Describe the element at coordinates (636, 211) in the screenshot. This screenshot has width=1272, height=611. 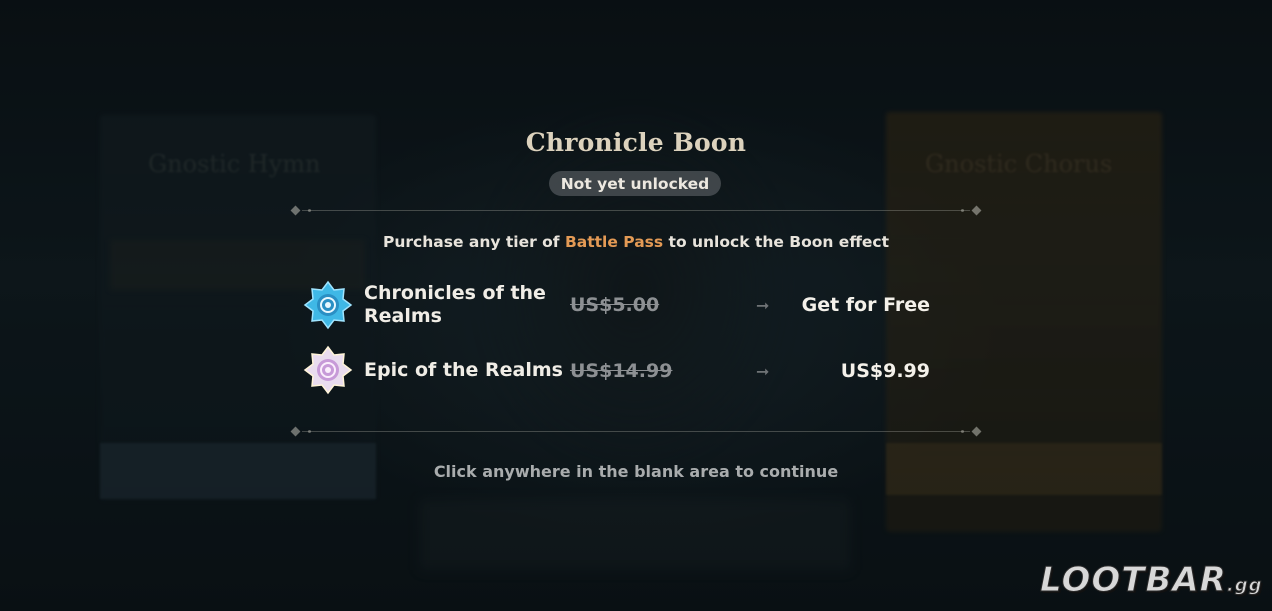
I see `top-divider` at that location.